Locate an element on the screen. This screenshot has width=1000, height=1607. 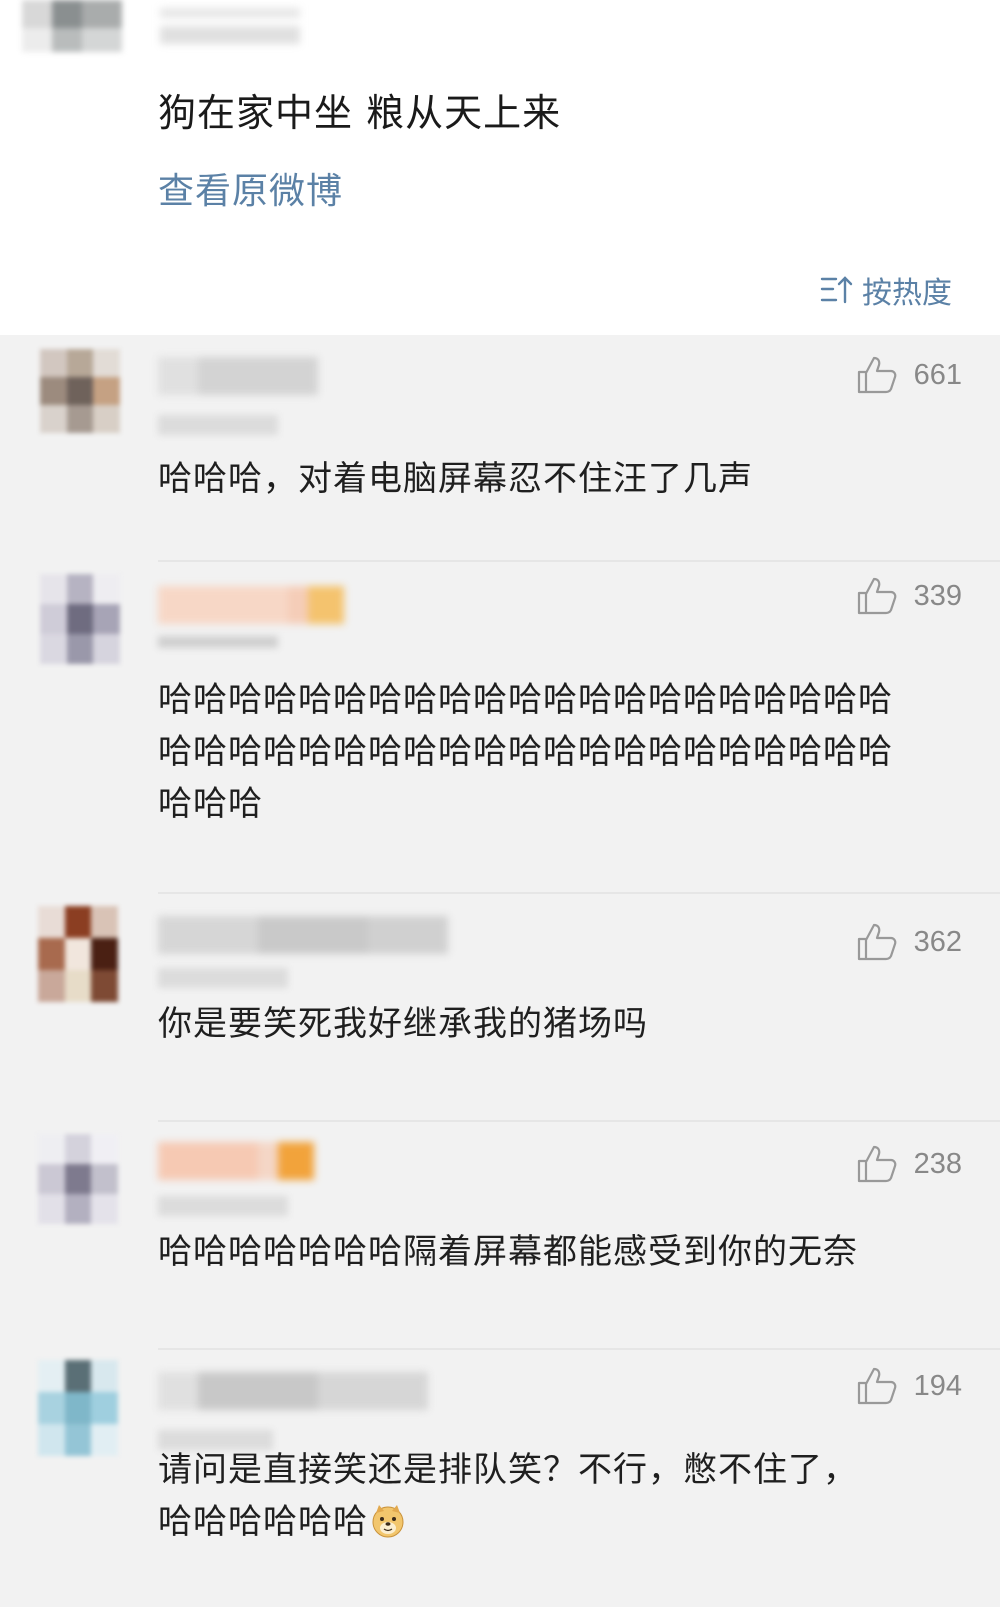
comment-text-line1: 请问是直接笑还是排队笑？不行，憋不住了， is located at coordinates (508, 1470).